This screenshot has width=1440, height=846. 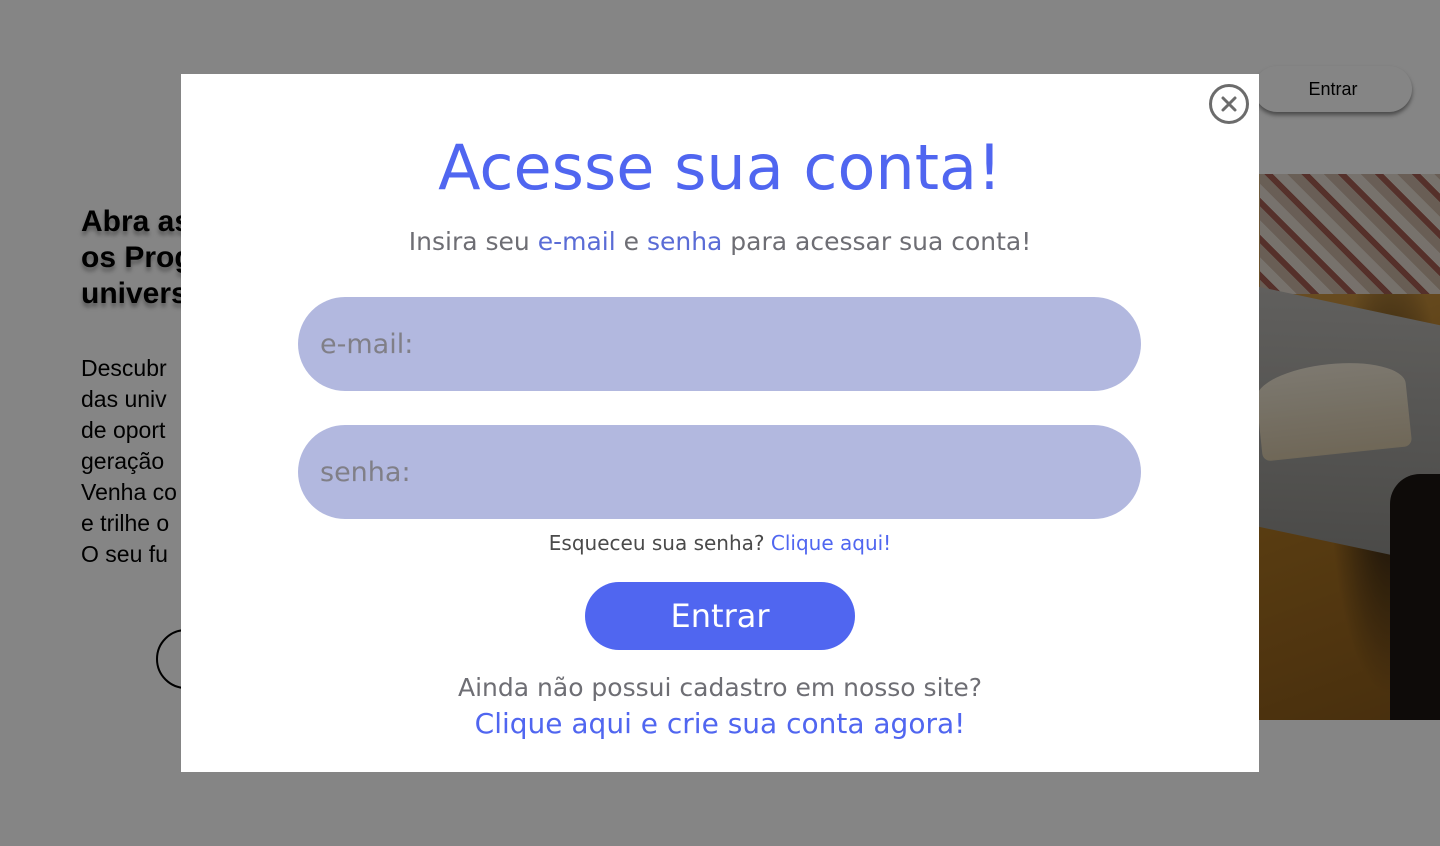 I want to click on subtitle-password-highlight: senha, so click(x=684, y=241).